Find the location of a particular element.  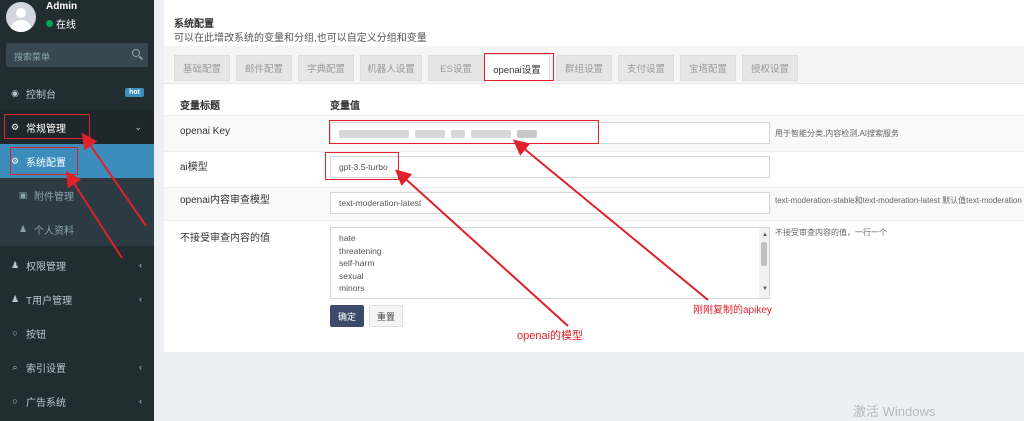

tab-dictionary: 字典配置 is located at coordinates (326, 68).